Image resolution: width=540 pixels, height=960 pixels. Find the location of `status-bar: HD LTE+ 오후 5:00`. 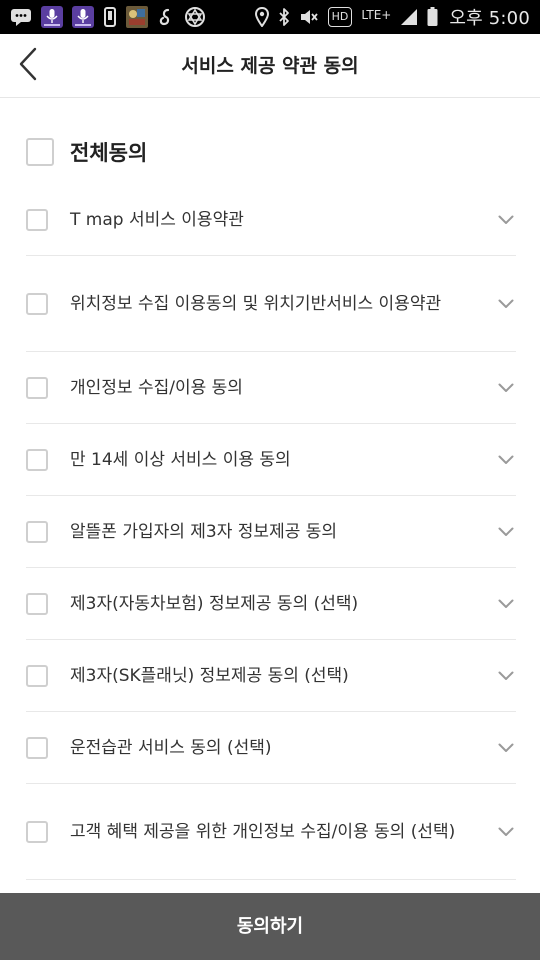

status-bar: HD LTE+ 오후 5:00 is located at coordinates (270, 17).